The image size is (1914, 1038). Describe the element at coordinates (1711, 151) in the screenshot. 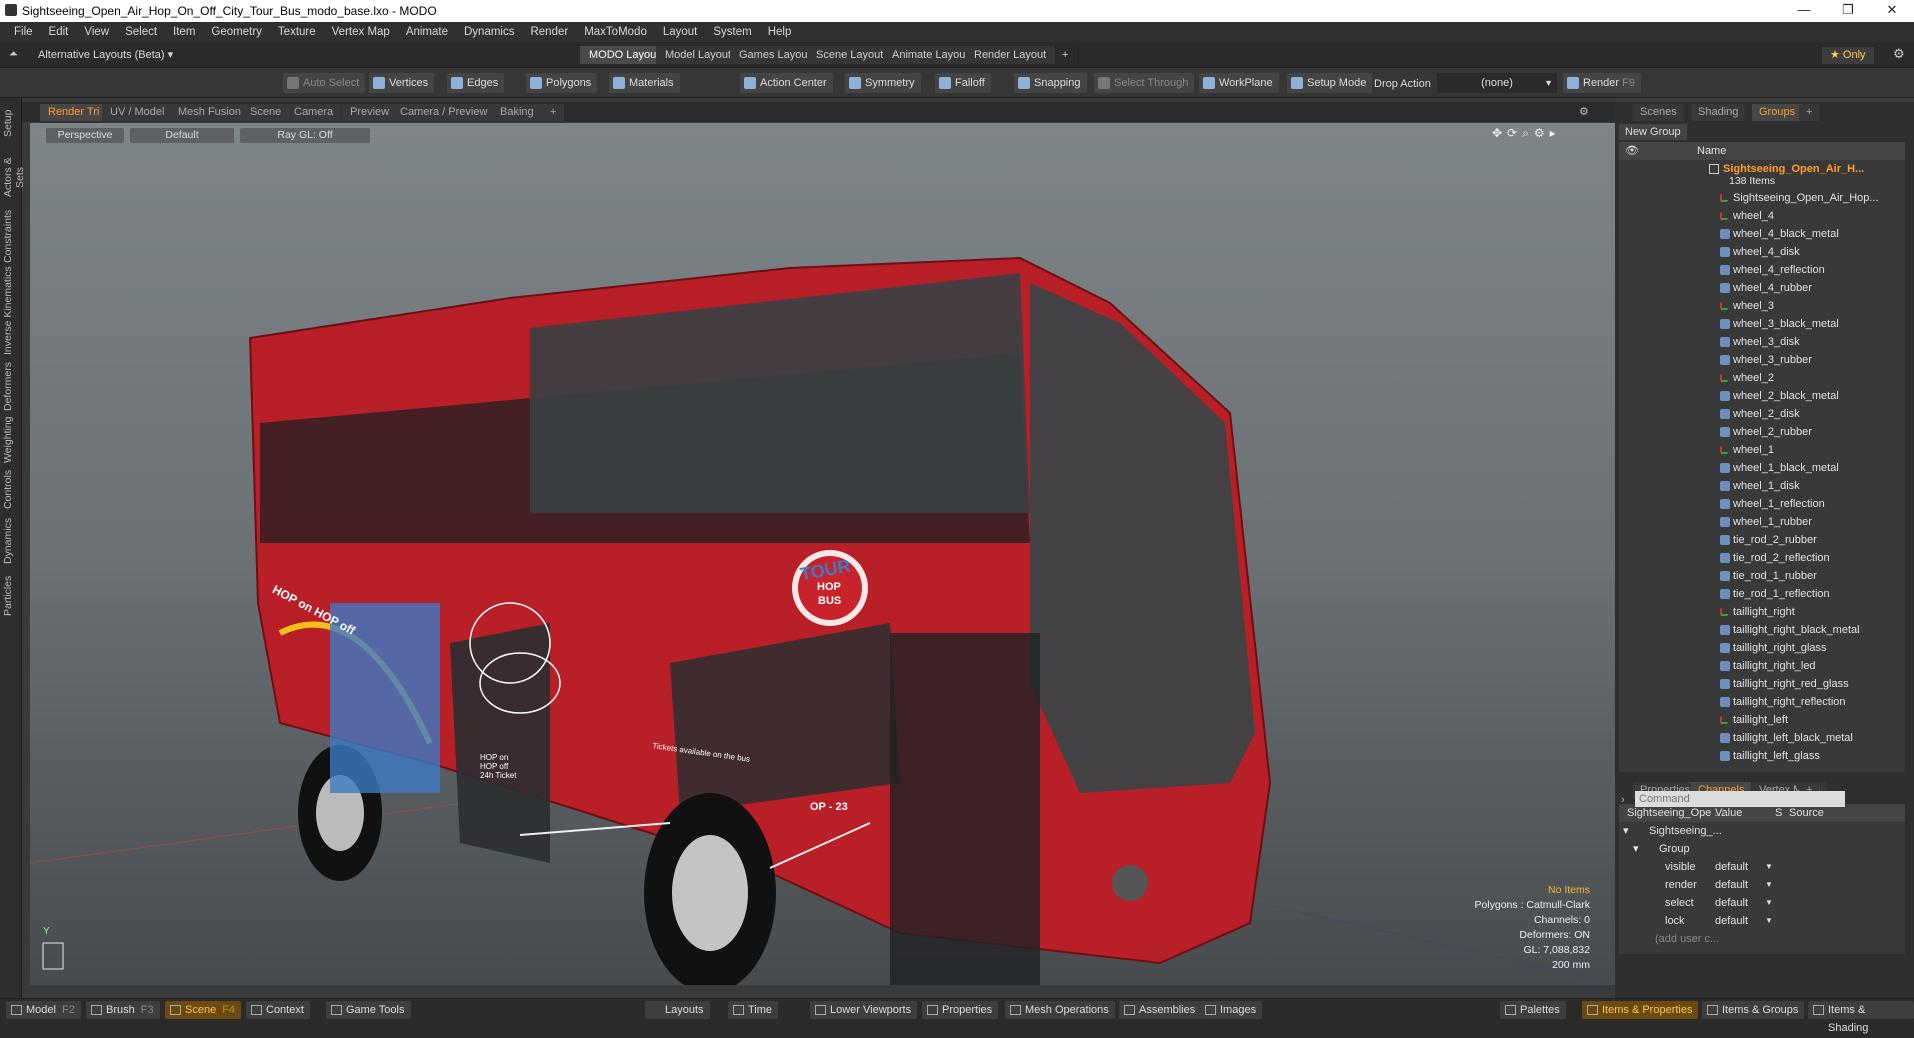

I see `name-header: Name` at that location.